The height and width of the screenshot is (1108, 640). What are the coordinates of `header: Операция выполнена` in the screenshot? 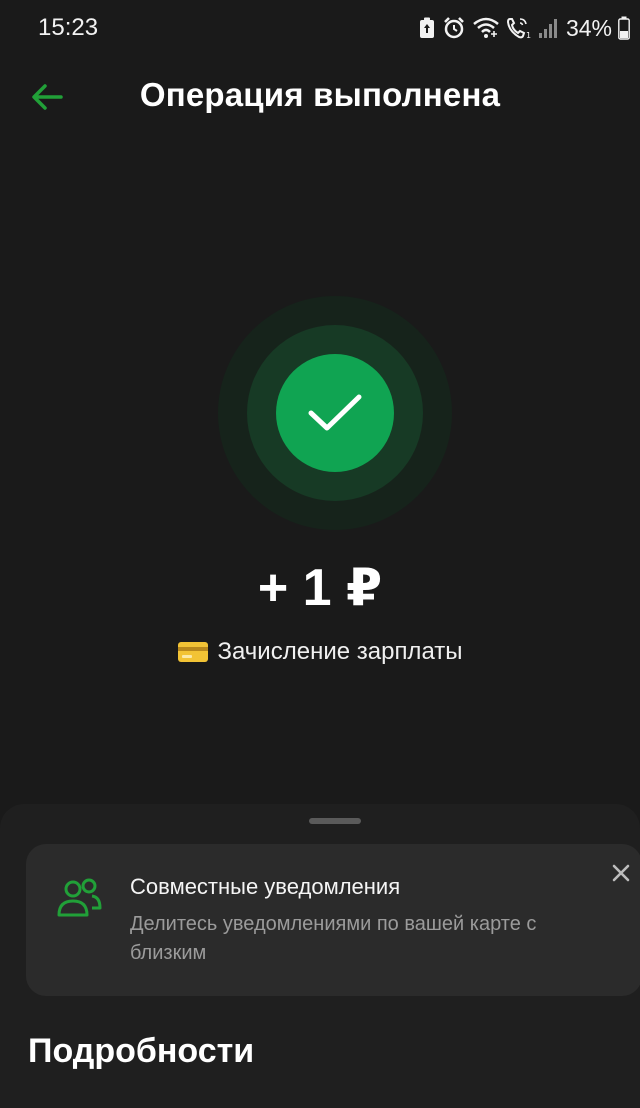 It's located at (320, 96).